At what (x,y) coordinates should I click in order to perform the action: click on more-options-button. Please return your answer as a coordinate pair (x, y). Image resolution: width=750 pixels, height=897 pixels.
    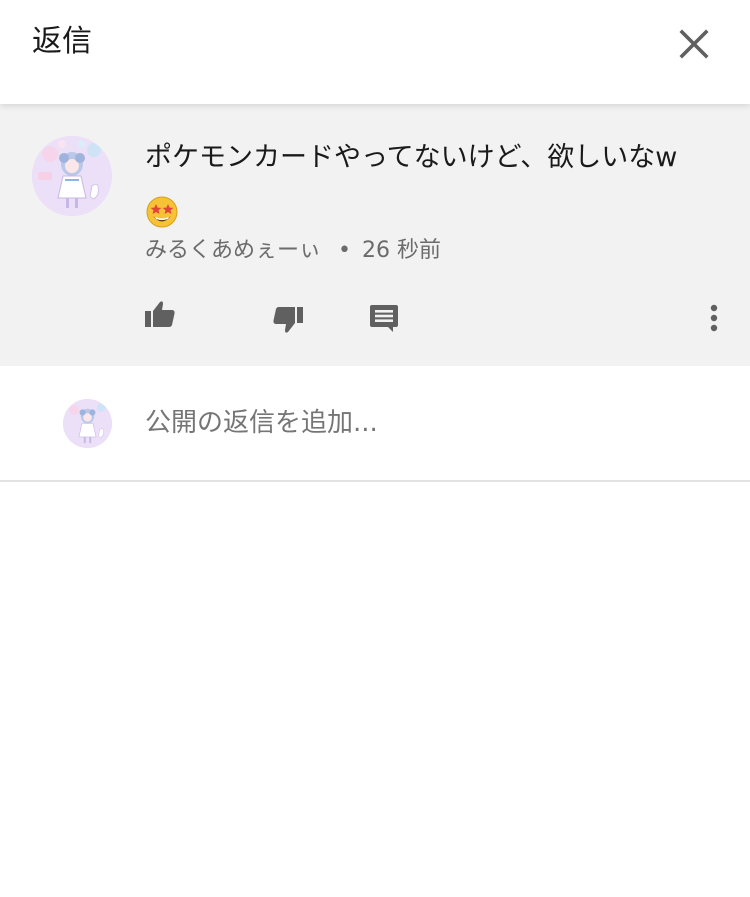
    Looking at the image, I should click on (714, 318).